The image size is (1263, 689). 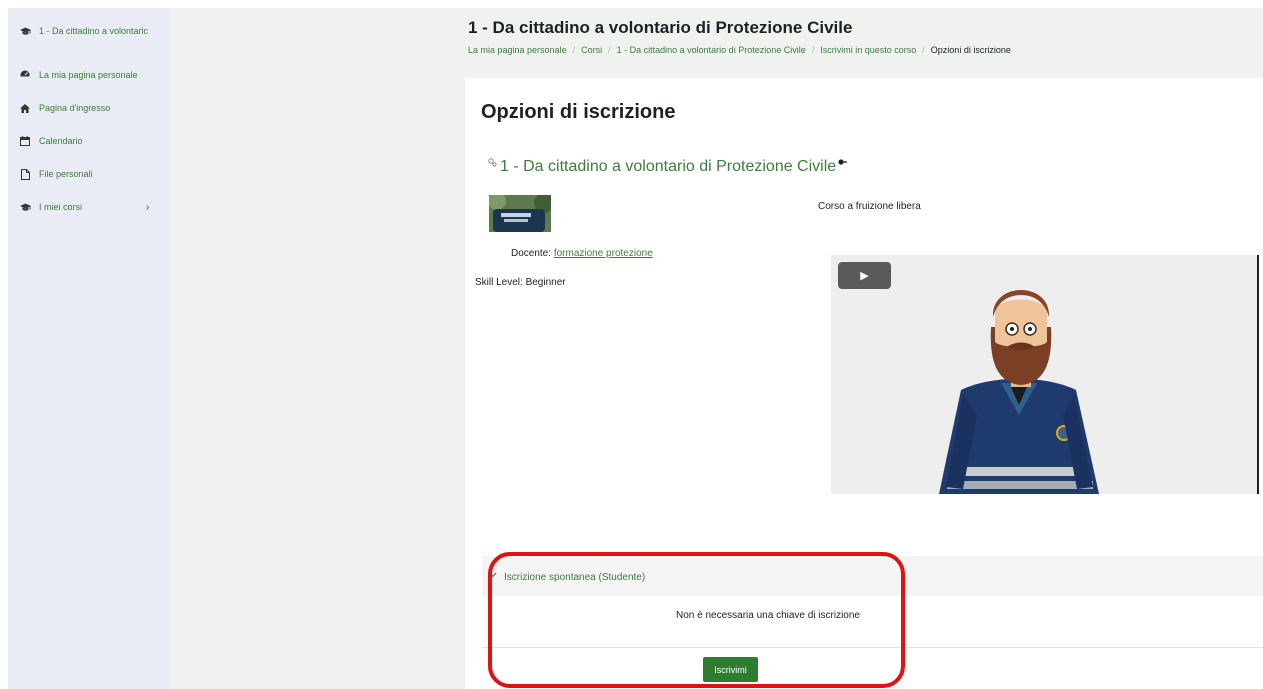 I want to click on course-thumbnail, so click(x=520, y=213).